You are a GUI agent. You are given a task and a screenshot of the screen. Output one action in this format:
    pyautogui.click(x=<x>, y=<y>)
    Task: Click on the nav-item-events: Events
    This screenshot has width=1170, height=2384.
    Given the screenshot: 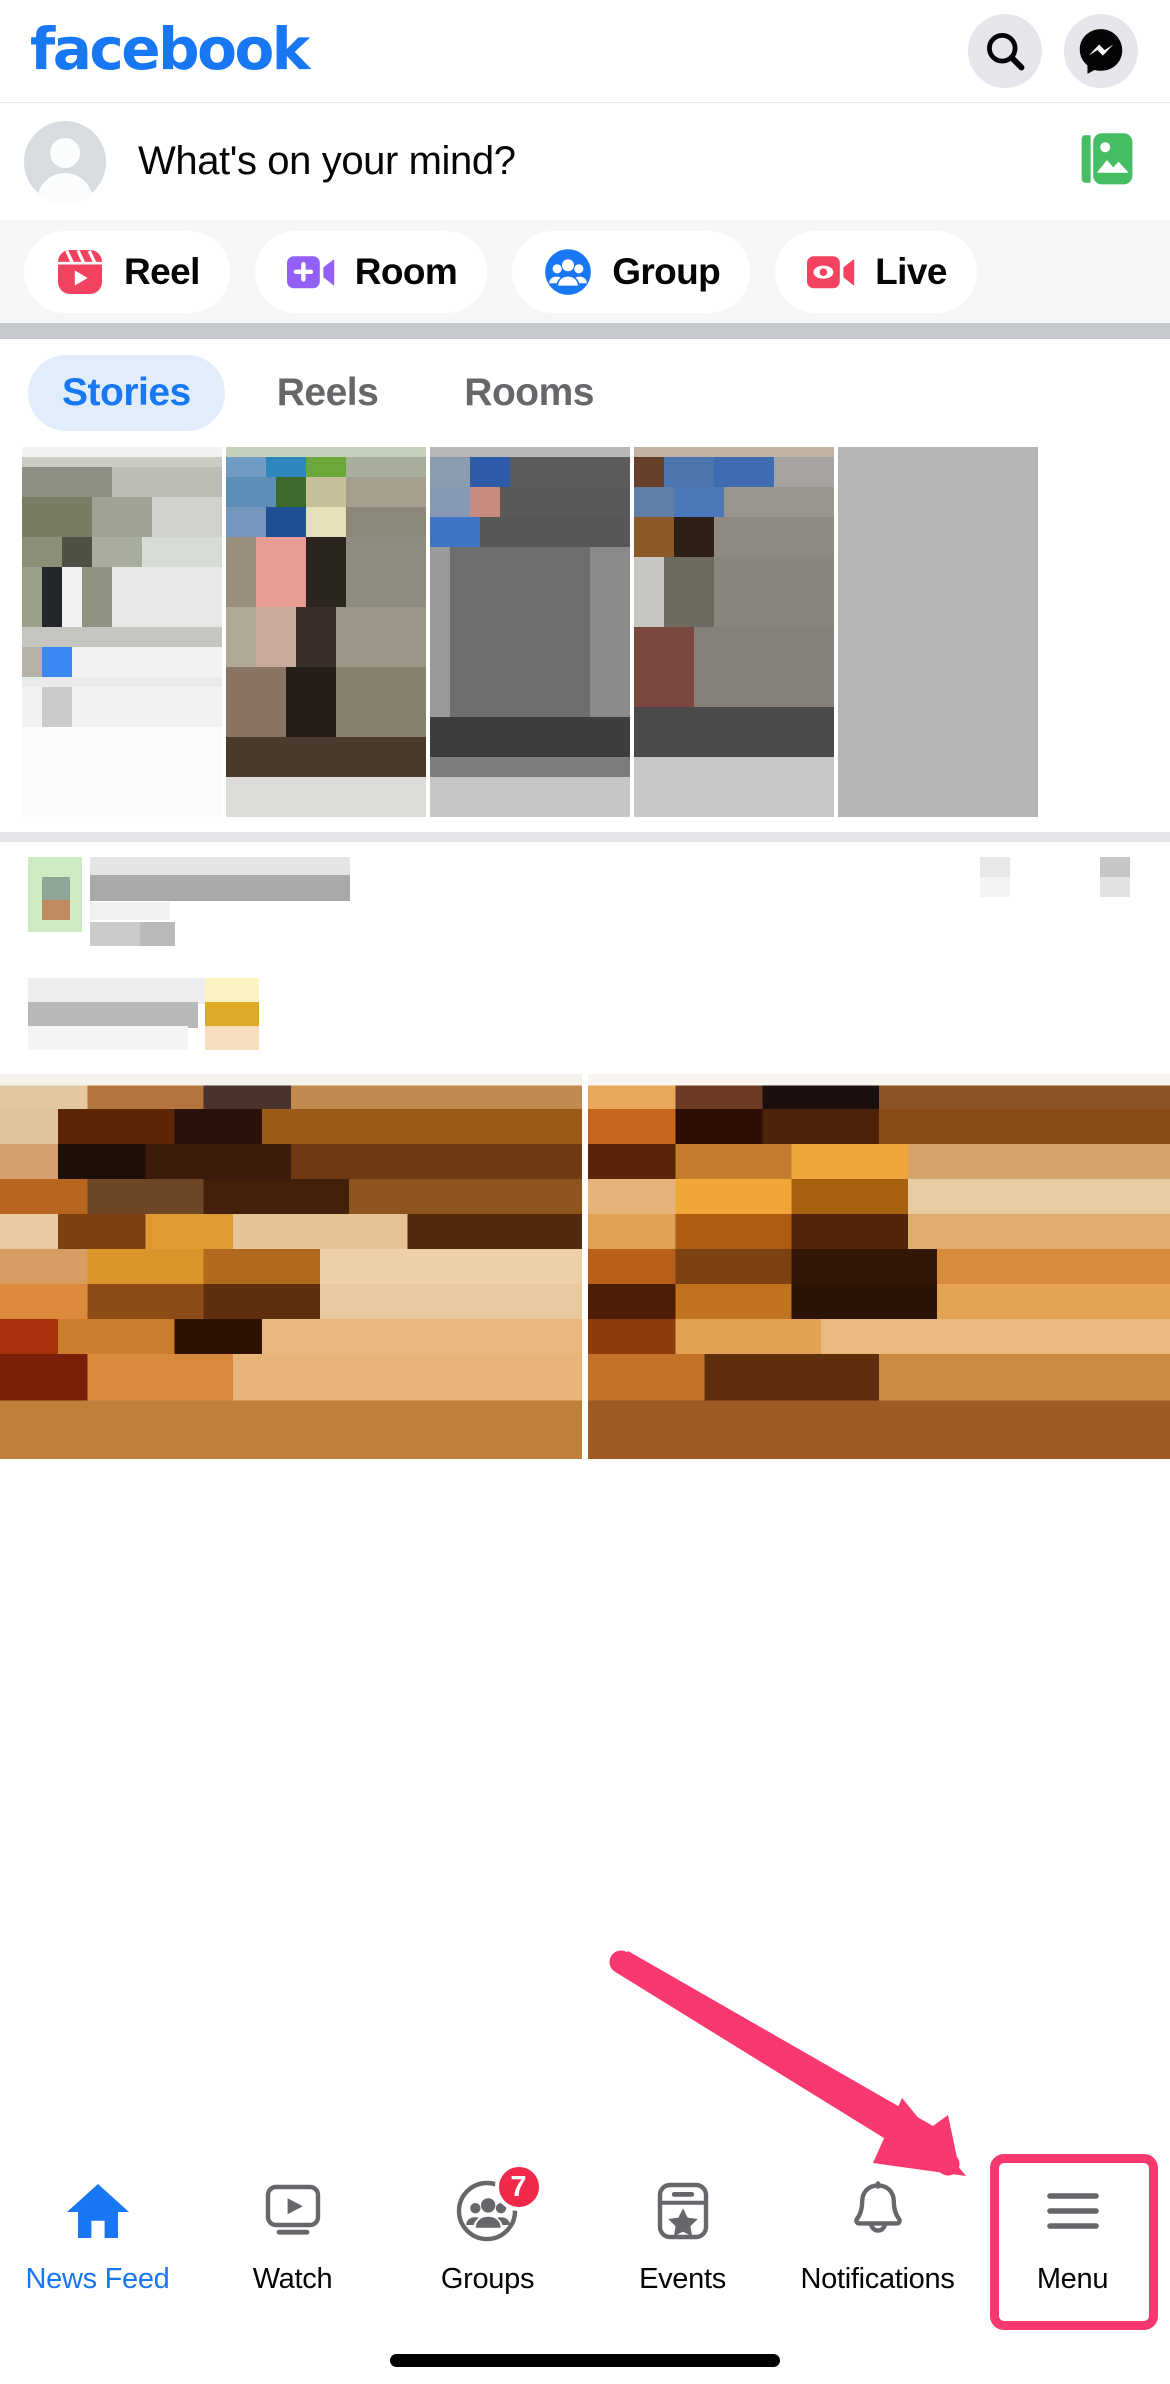 What is the action you would take?
    pyautogui.click(x=682, y=2248)
    